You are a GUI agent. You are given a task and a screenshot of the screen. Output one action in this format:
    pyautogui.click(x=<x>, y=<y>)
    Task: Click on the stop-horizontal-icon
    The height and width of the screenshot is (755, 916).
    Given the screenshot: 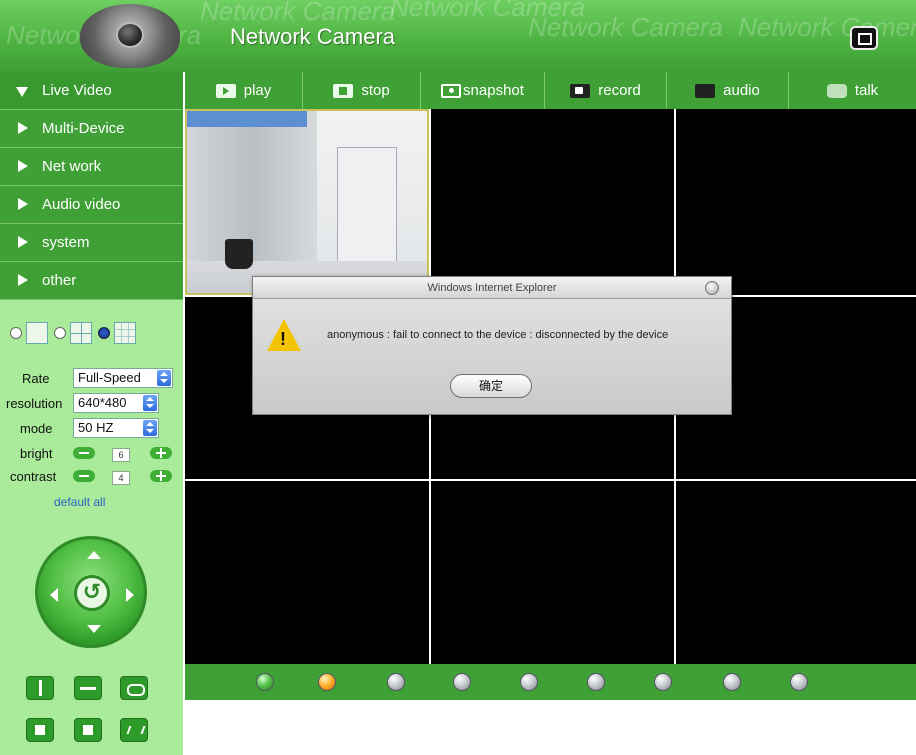 What is the action you would take?
    pyautogui.click(x=88, y=730)
    